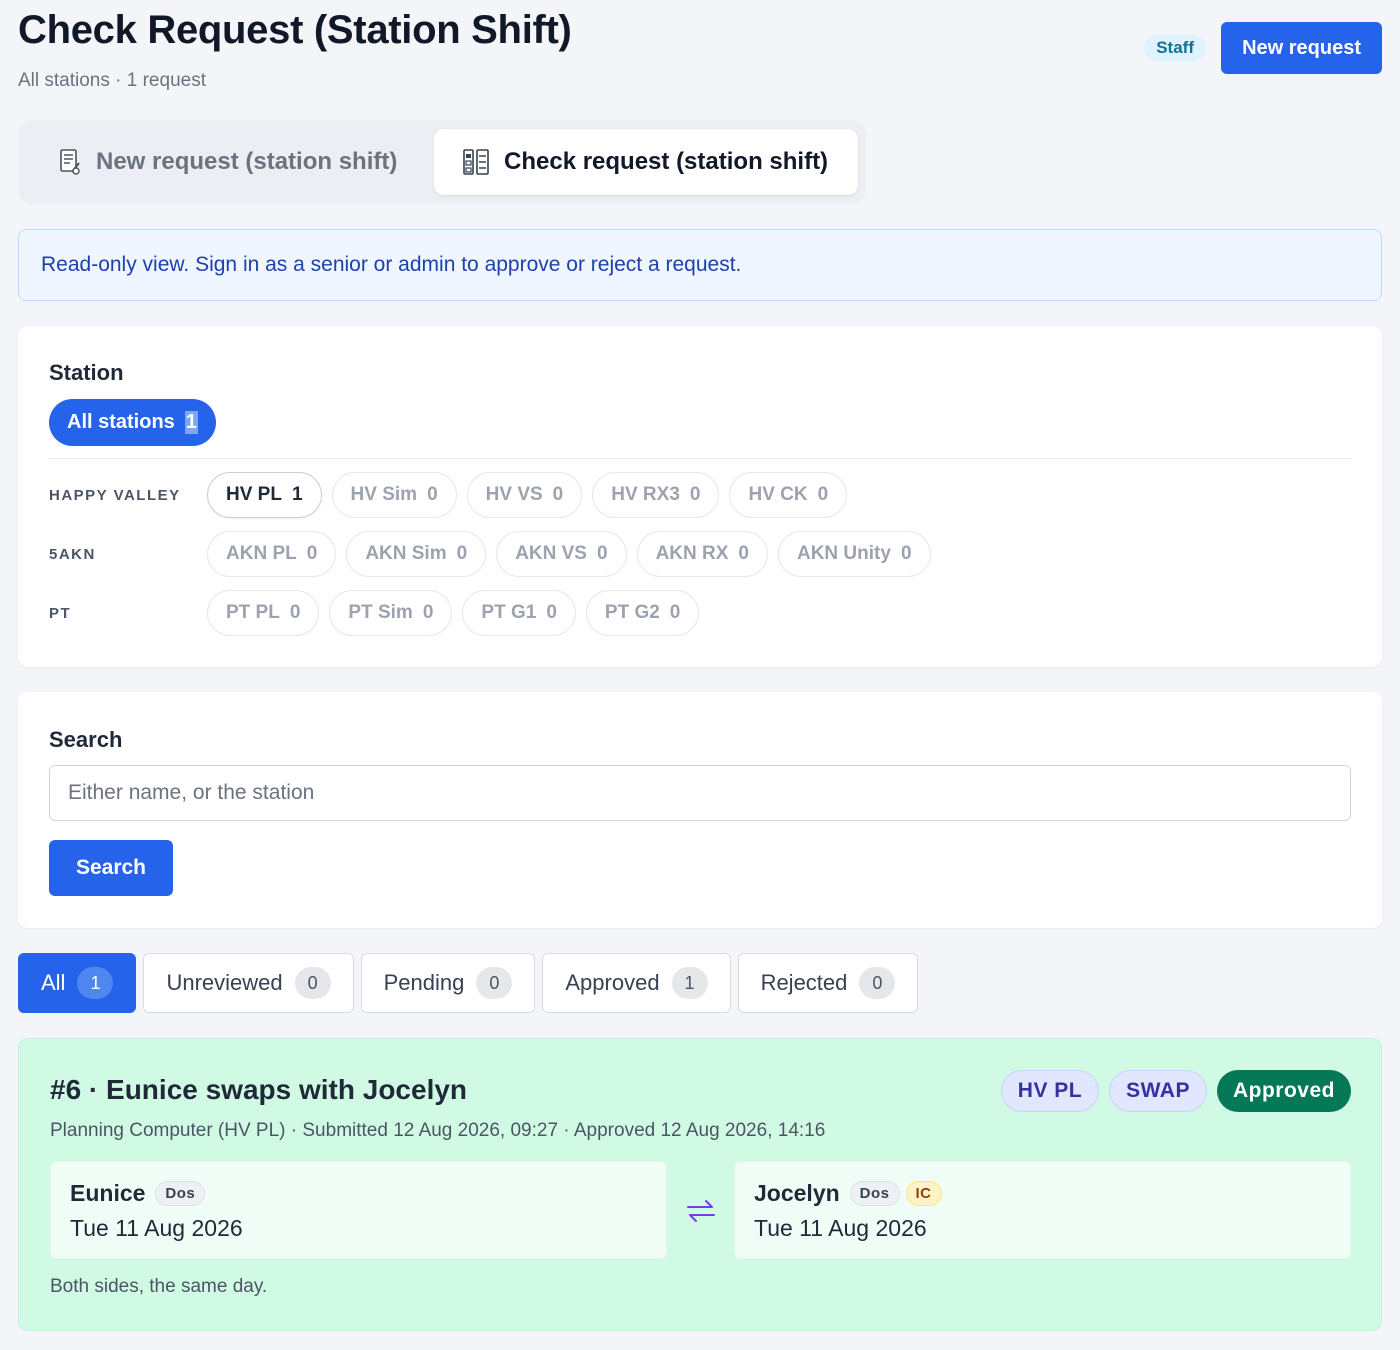  I want to click on page-subtitle: All stations · 1 request, so click(112, 80).